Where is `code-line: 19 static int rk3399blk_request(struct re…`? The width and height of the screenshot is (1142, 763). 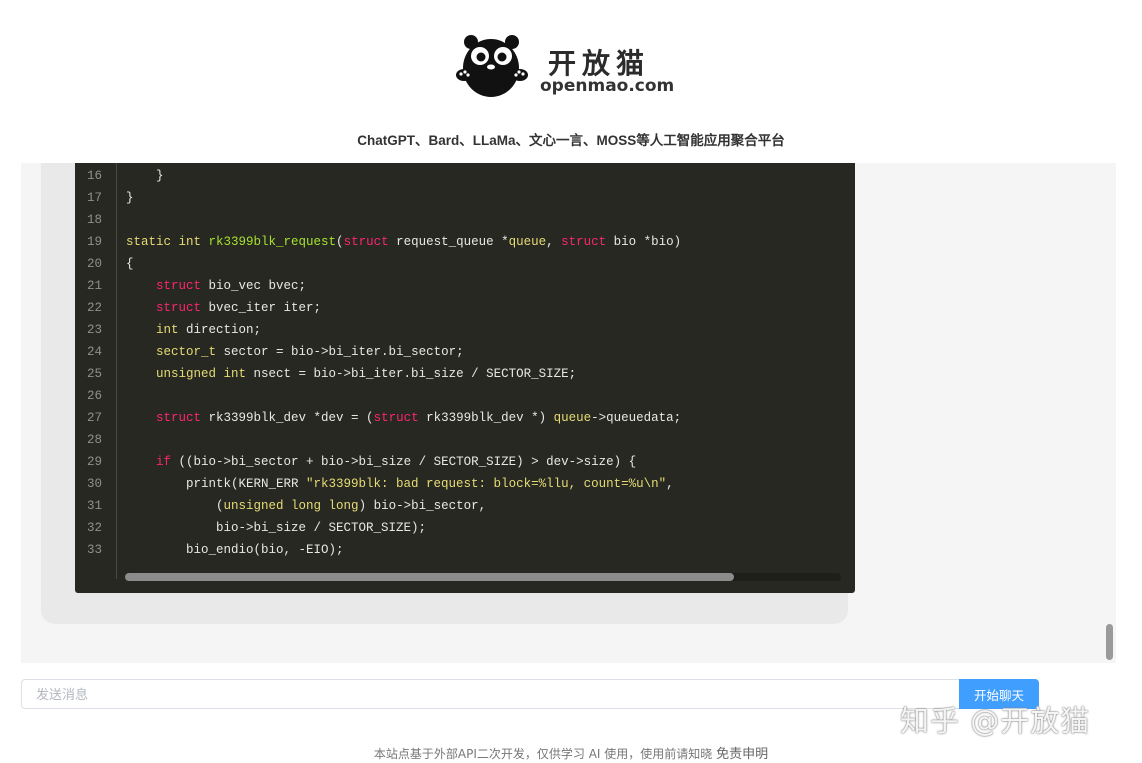 code-line: 19 static int rk3399blk_request(struct re… is located at coordinates (465, 242).